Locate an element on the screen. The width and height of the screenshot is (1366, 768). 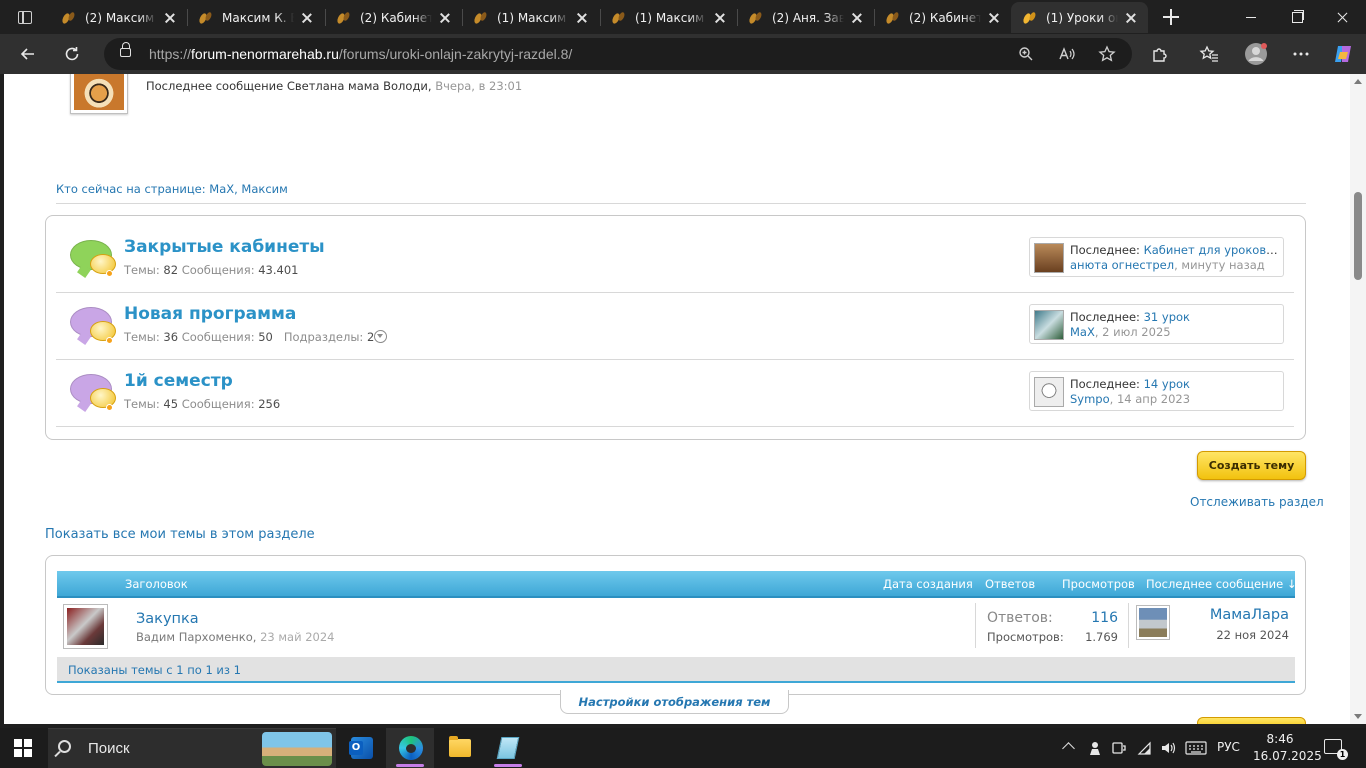
subforum-title-link: Новая программа is located at coordinates (210, 314).